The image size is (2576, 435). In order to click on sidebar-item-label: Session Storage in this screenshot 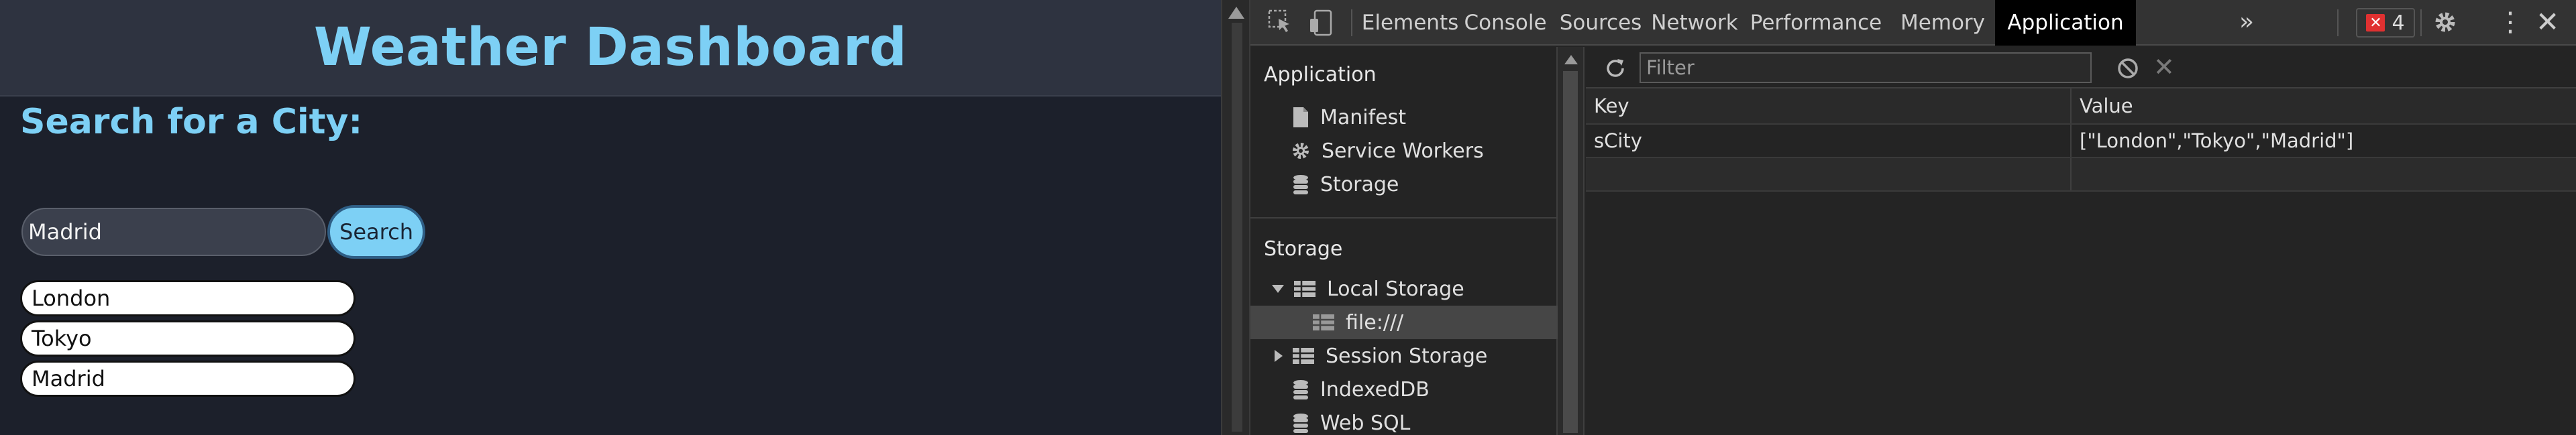, I will do `click(1407, 356)`.